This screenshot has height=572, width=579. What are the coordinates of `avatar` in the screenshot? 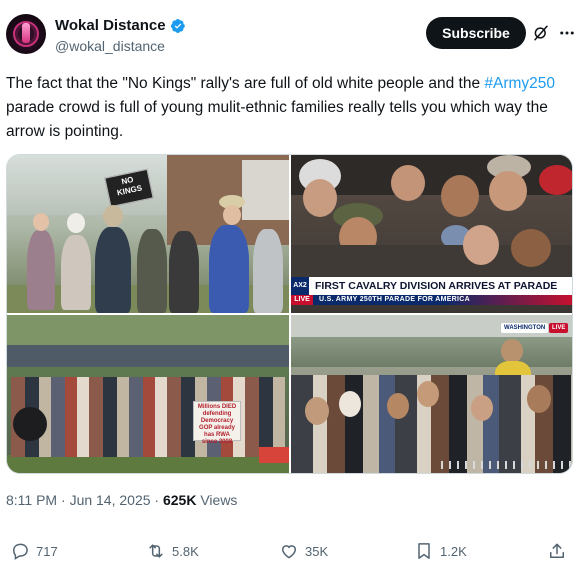 It's located at (26, 34).